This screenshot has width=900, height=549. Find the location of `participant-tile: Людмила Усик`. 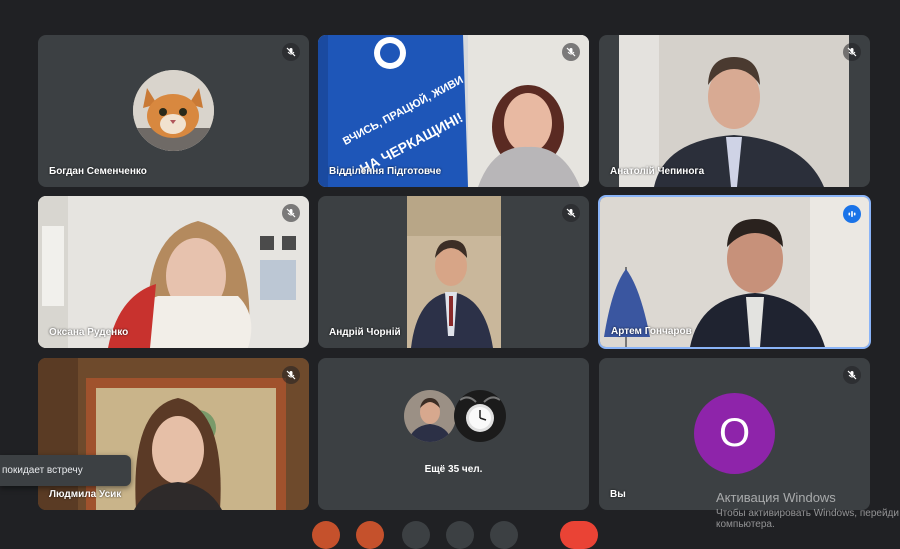

participant-tile: Людмила Усик is located at coordinates (173, 434).